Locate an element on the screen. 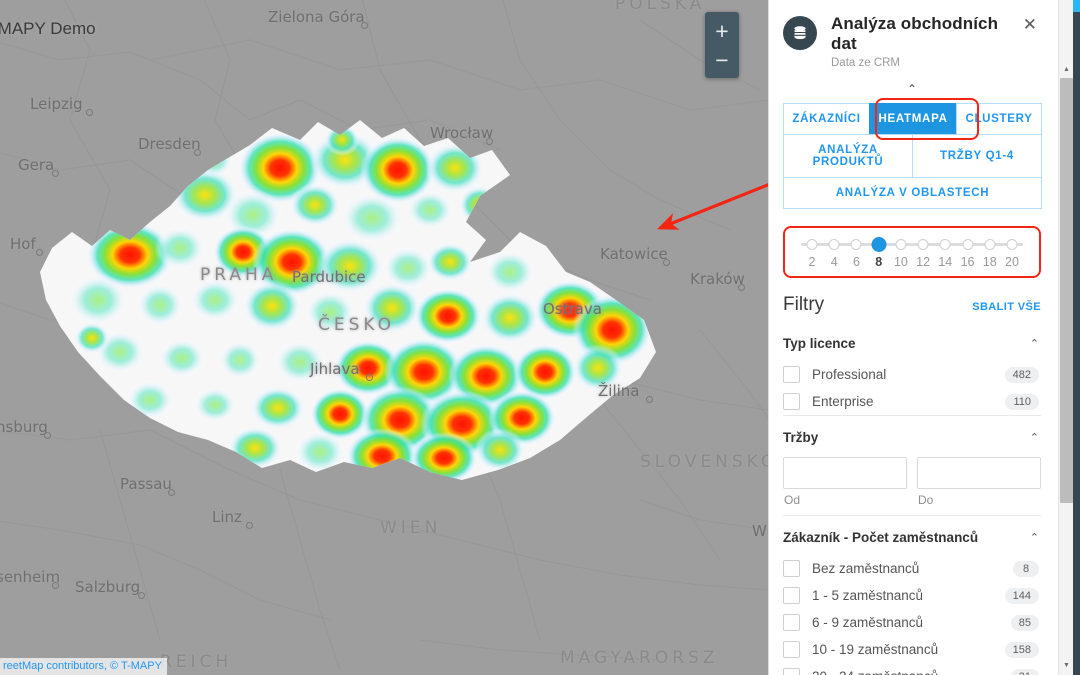 The image size is (1080, 675). scrollbar-thumb is located at coordinates (1066, 290).